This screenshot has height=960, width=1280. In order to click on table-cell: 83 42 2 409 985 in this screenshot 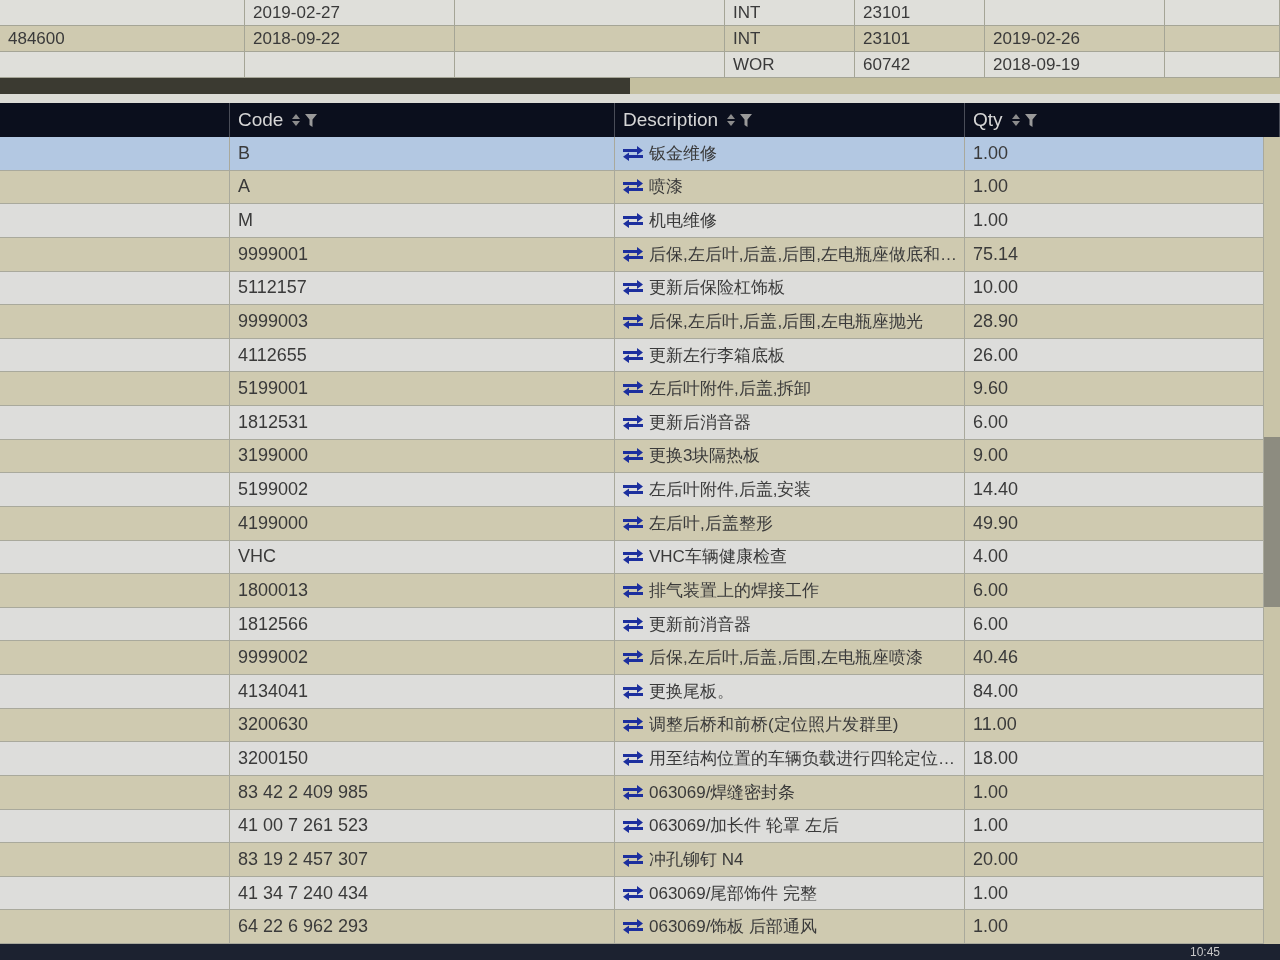, I will do `click(303, 792)`.